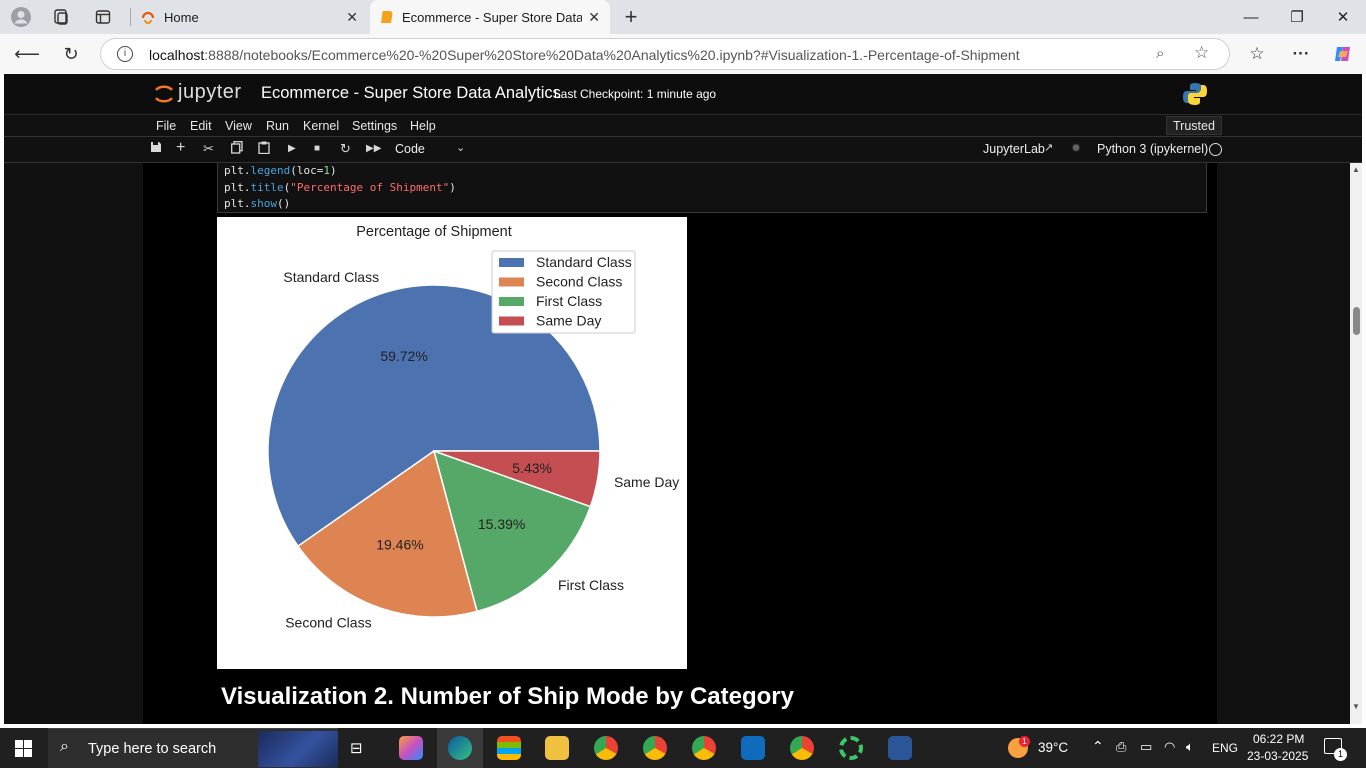  Describe the element at coordinates (1098, 746) in the screenshot. I see `chevron-up-icon: ⌃` at that location.